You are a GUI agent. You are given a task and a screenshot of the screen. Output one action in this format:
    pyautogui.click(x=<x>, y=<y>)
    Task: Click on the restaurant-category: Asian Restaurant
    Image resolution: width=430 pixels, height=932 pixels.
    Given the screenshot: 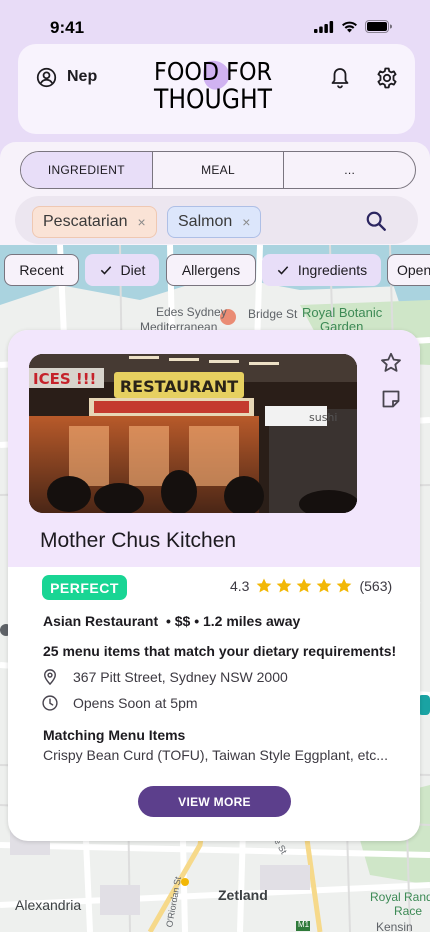 What is the action you would take?
    pyautogui.click(x=101, y=621)
    